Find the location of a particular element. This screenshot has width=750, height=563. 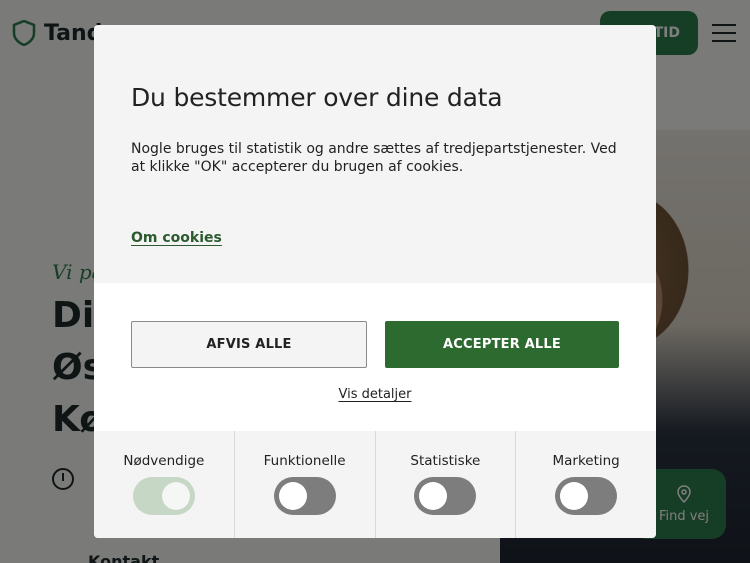

category-statistics: Statistiske is located at coordinates (446, 484).